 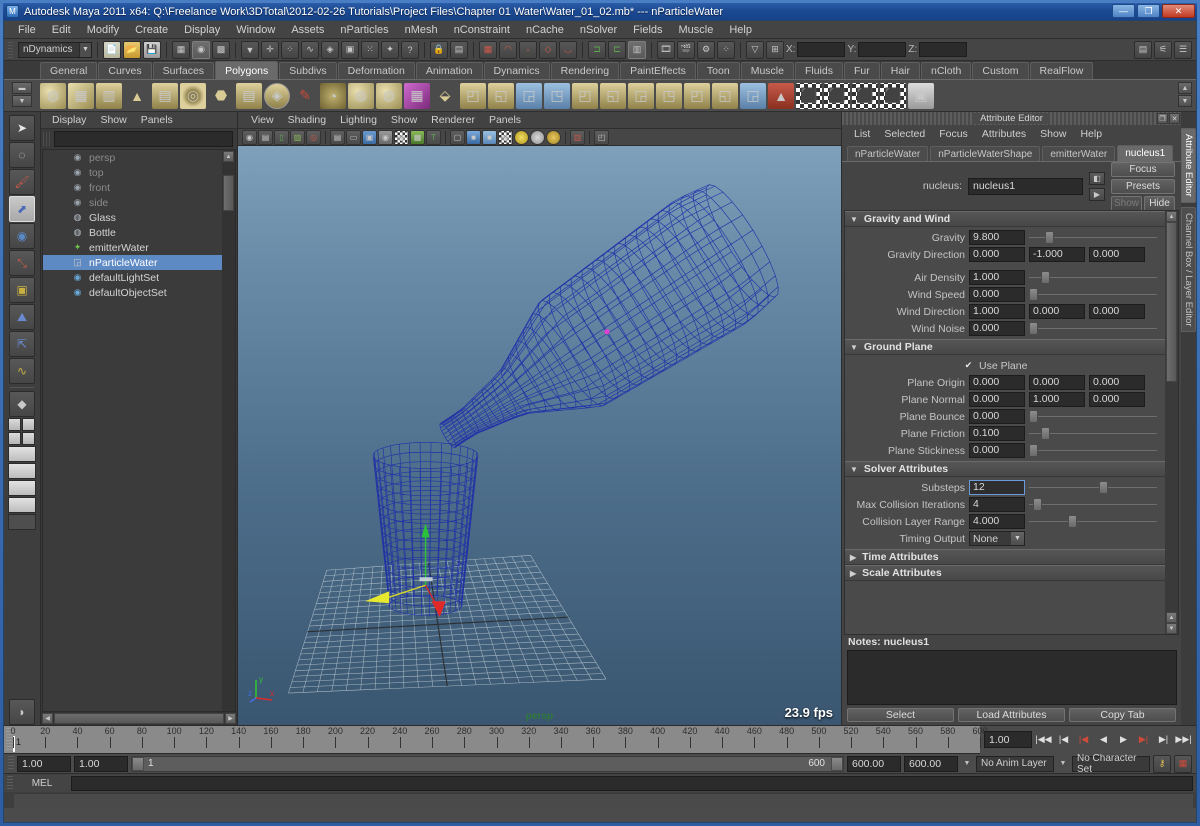 What do you see at coordinates (139, 292) in the screenshot?
I see `outliner-item-defaultObjectSet: ◉ defaultObjectSet` at bounding box center [139, 292].